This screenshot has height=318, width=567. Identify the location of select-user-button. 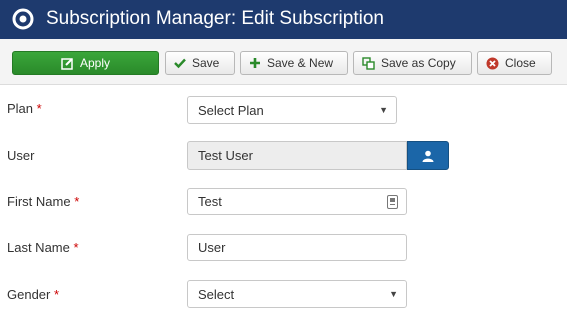
(428, 155).